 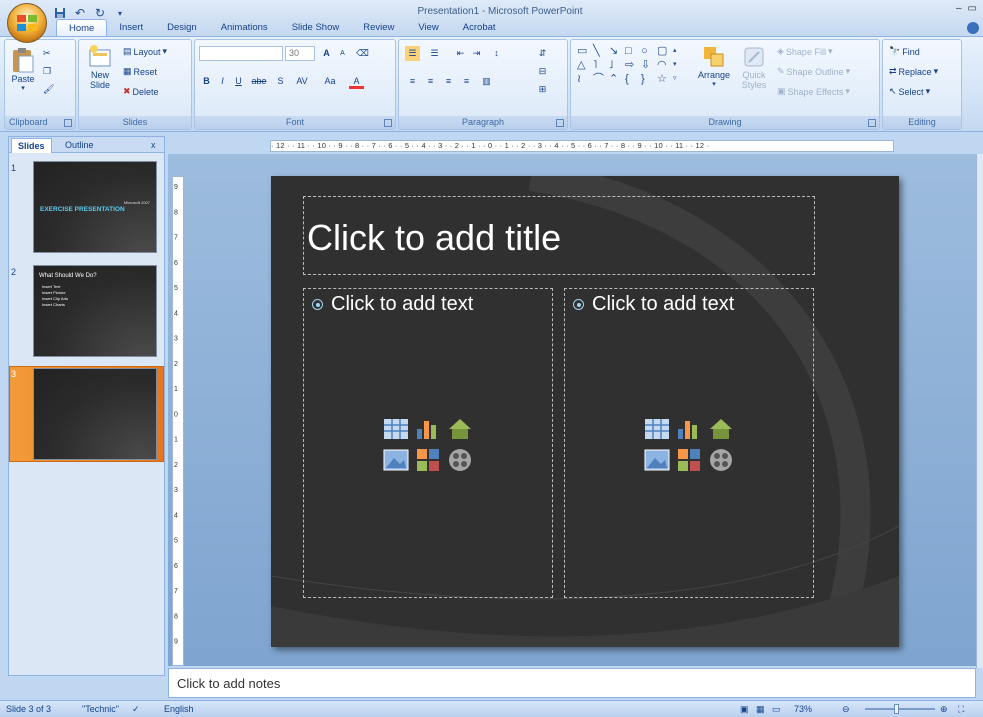 I want to click on text-direction-icon: ⇵, so click(x=542, y=53).